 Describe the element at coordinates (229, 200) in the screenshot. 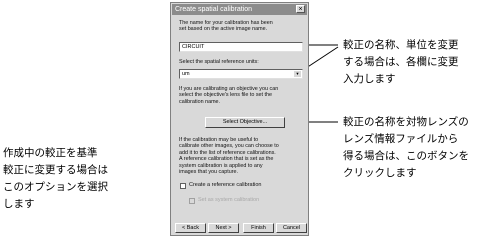

I see `system-calibration-label: Set as system calibration` at that location.